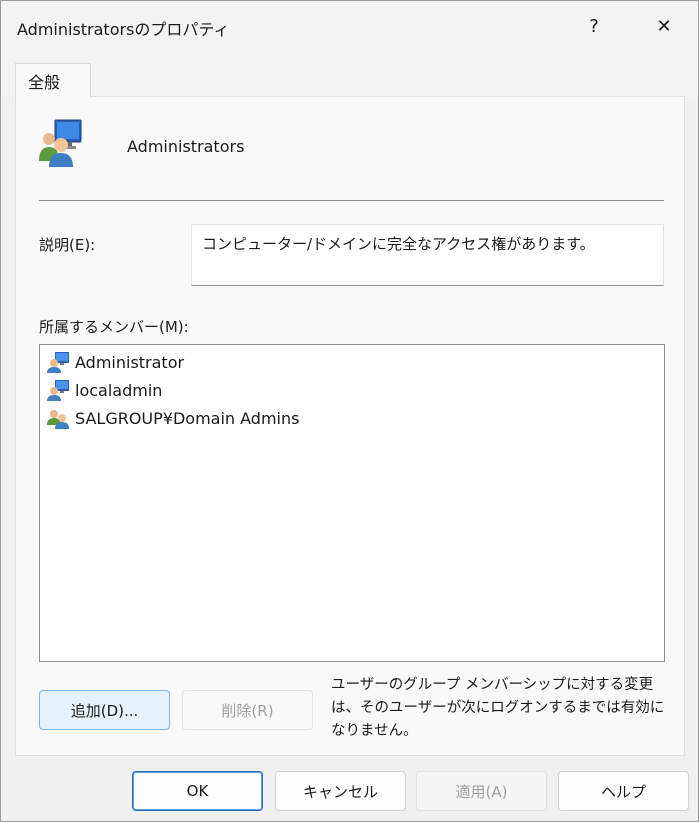 The image size is (699, 822). I want to click on members-label: 所属するメンバー(M):, so click(114, 327).